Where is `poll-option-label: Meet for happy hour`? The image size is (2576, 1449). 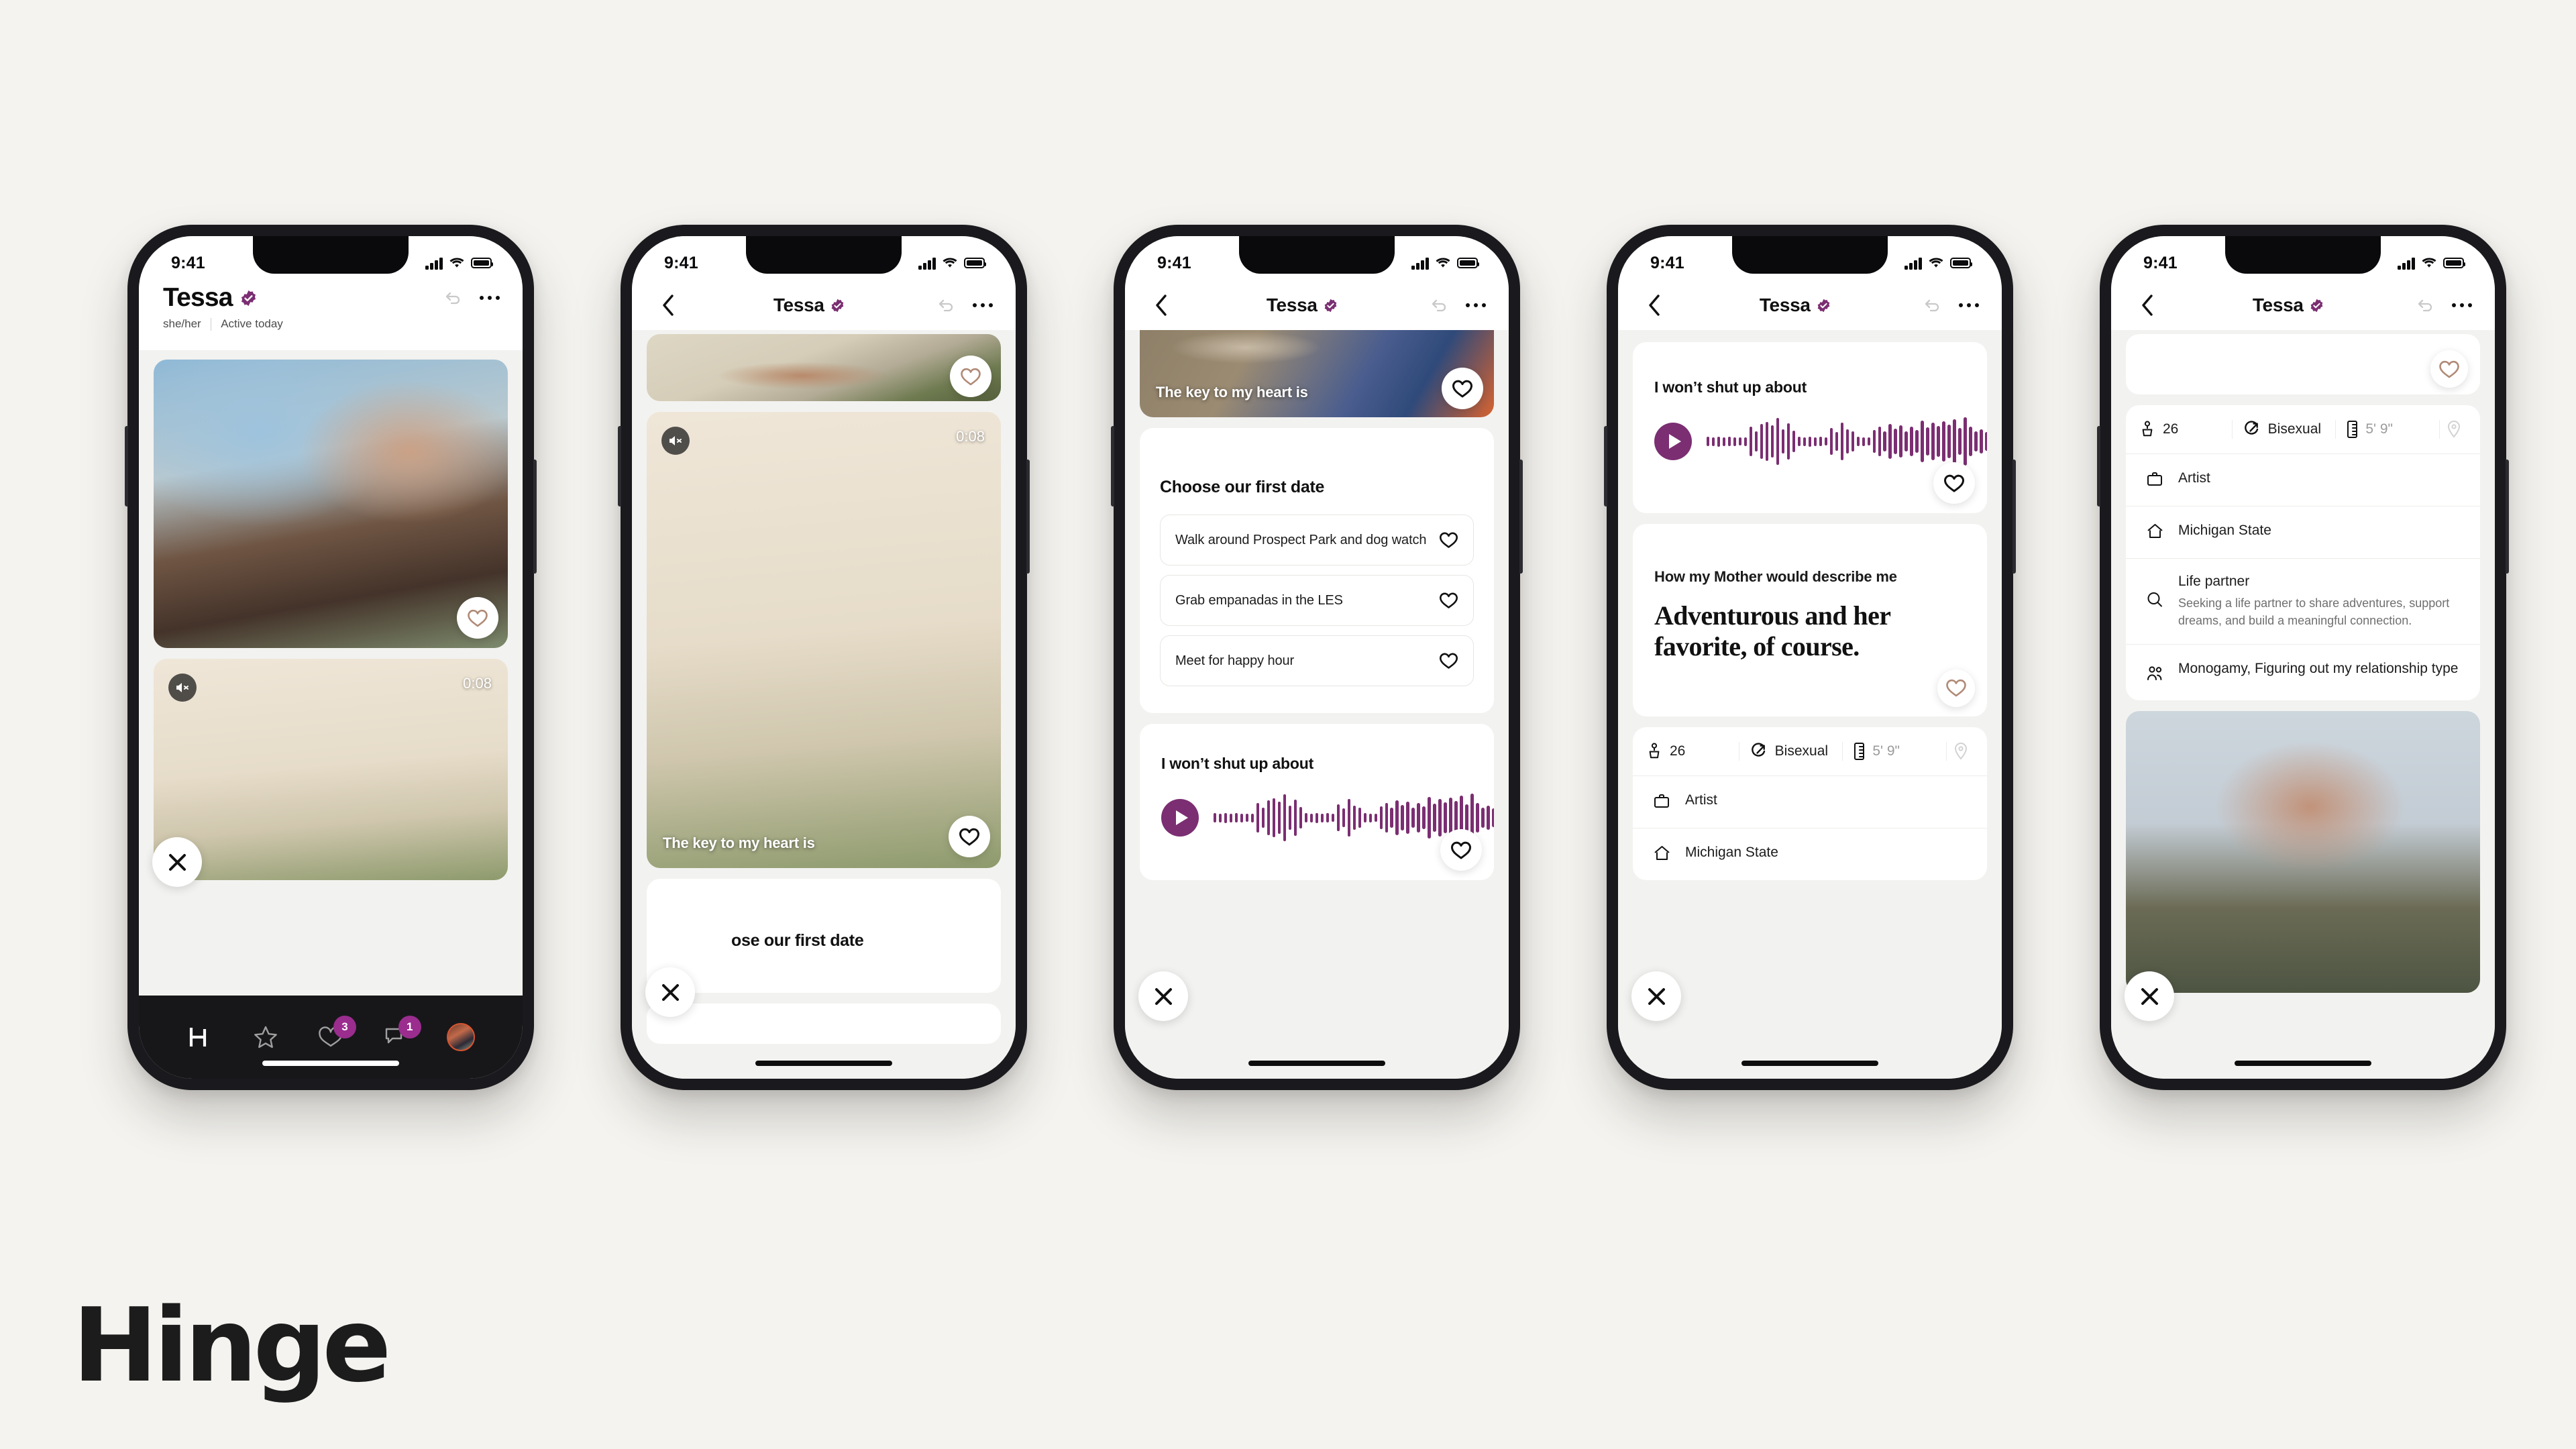 poll-option-label: Meet for happy hour is located at coordinates (1235, 660).